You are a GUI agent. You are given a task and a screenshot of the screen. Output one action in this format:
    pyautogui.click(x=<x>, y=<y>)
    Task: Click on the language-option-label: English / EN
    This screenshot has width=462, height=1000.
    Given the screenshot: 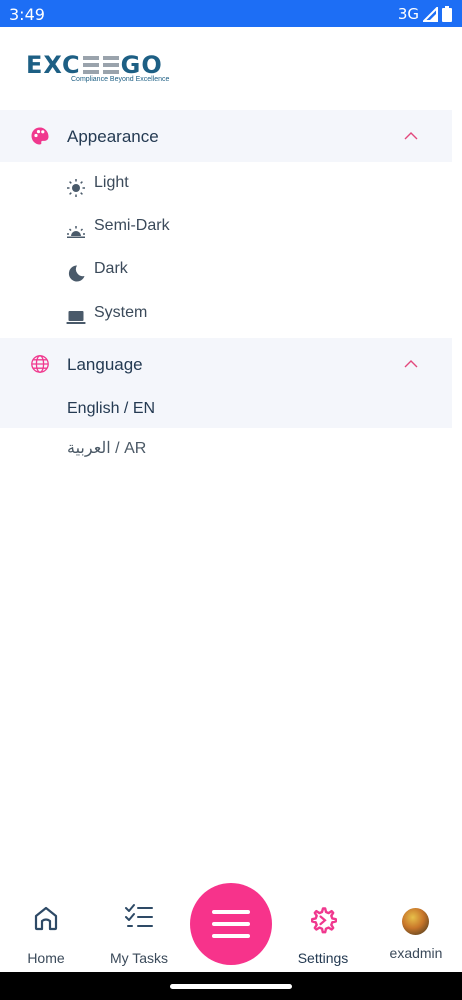 What is the action you would take?
    pyautogui.click(x=111, y=408)
    